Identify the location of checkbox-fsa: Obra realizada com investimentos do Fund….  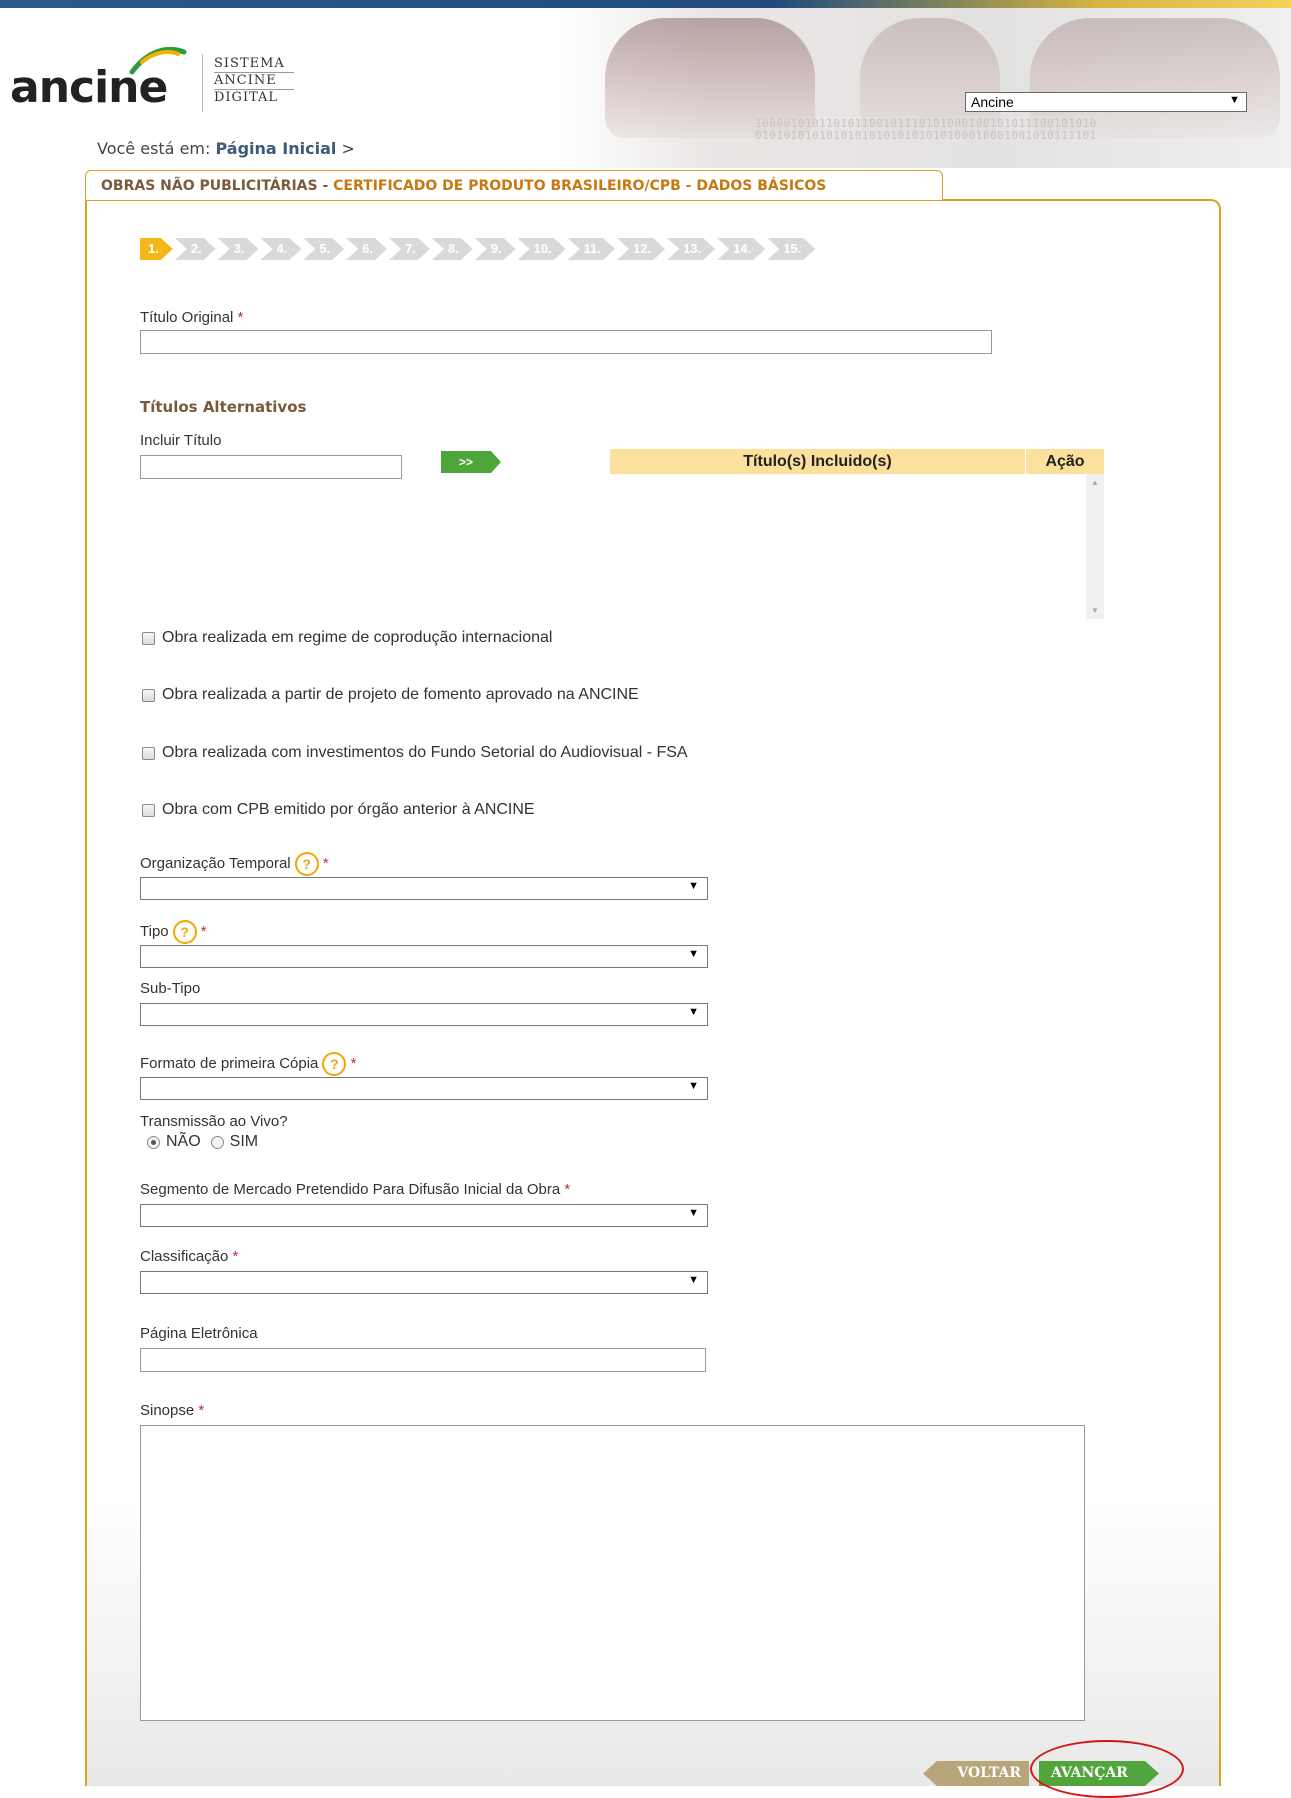
(415, 753).